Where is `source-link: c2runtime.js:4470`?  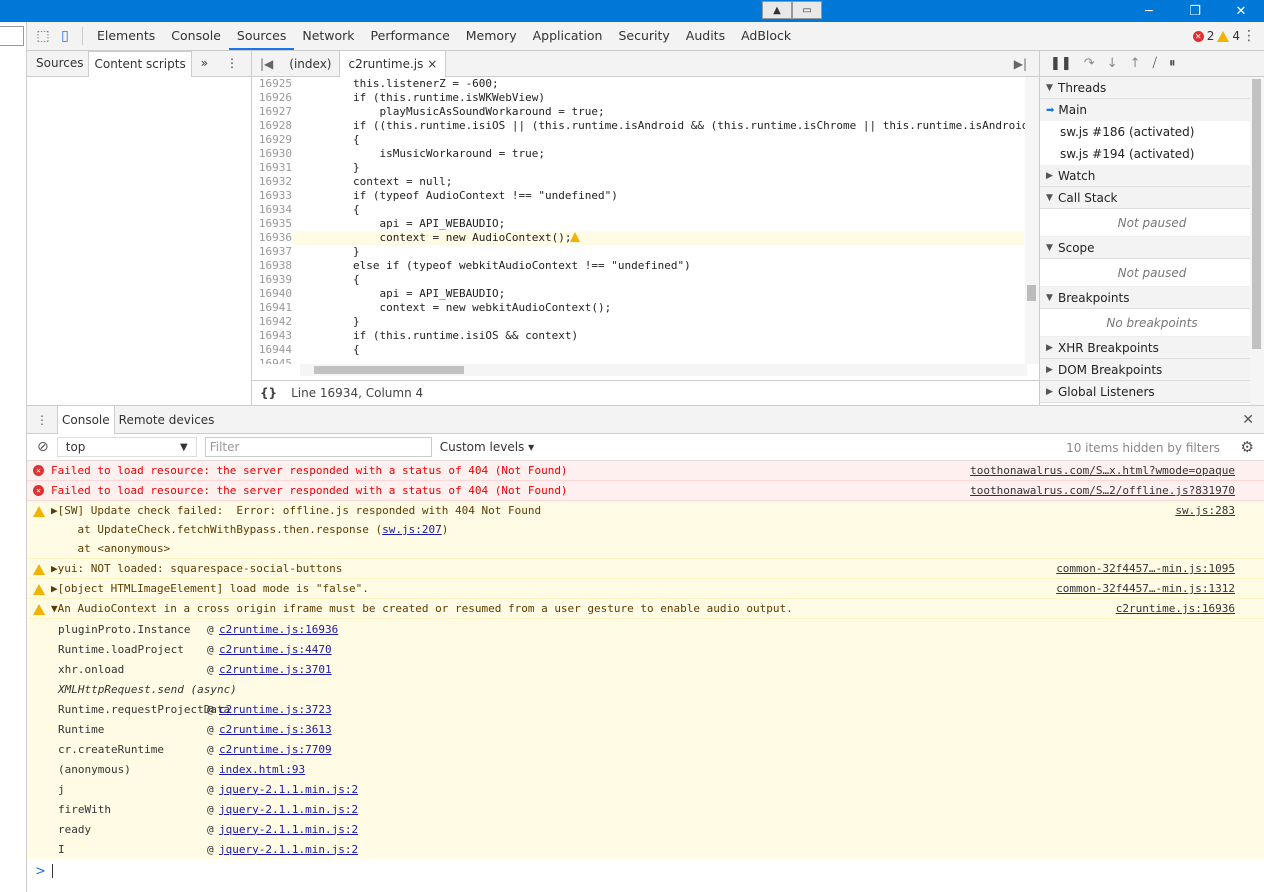 source-link: c2runtime.js:4470 is located at coordinates (275, 649).